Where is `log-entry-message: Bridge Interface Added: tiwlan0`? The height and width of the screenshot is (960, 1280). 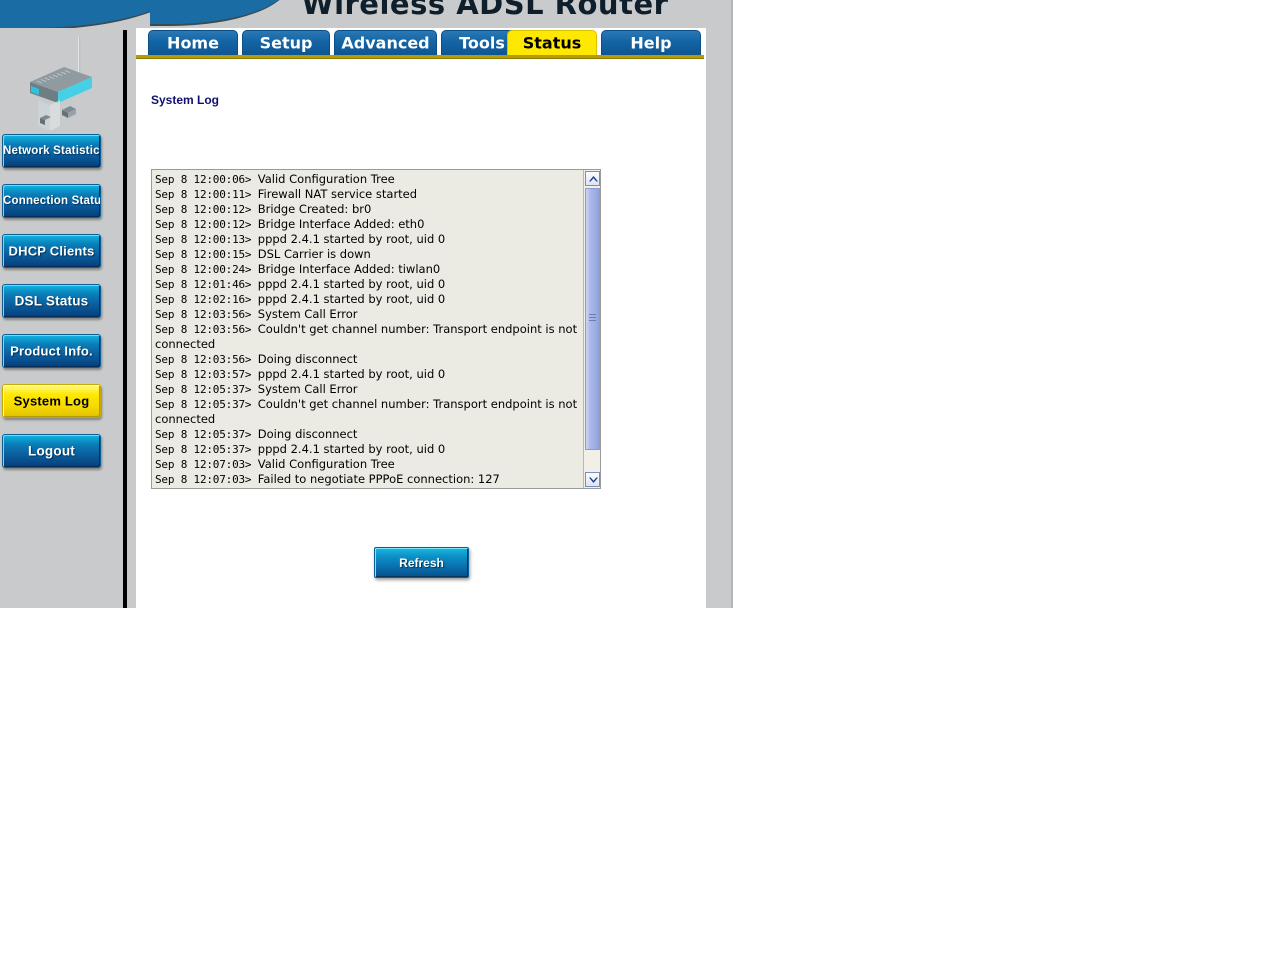
log-entry-message: Bridge Interface Added: tiwlan0 is located at coordinates (349, 269).